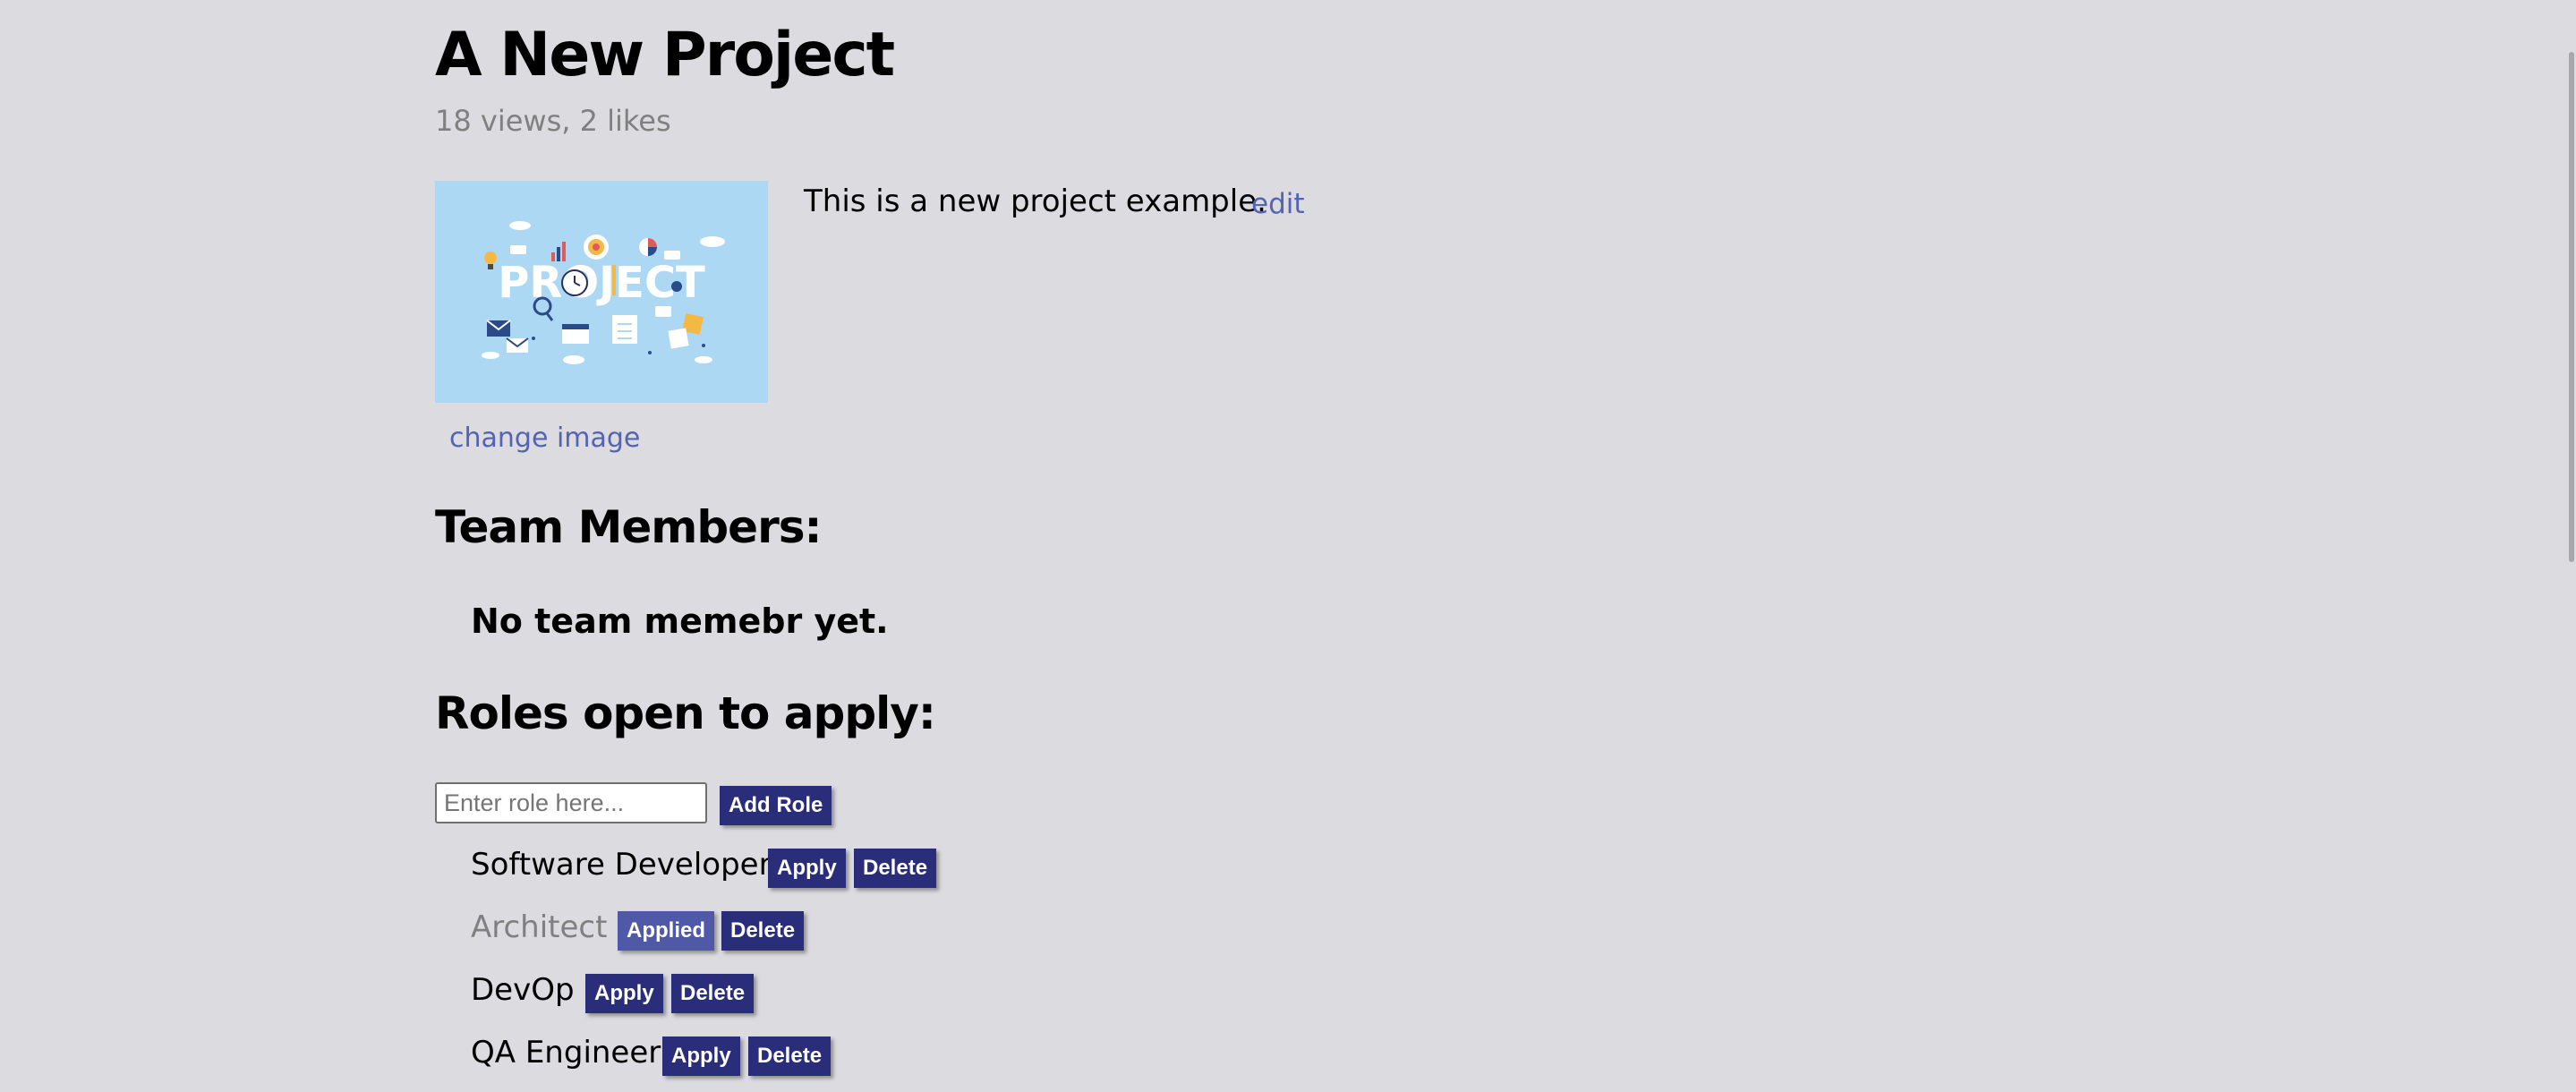 Image resolution: width=2576 pixels, height=1092 pixels. Describe the element at coordinates (553, 121) in the screenshot. I see `project-stats: 18 views, 2 likes` at that location.